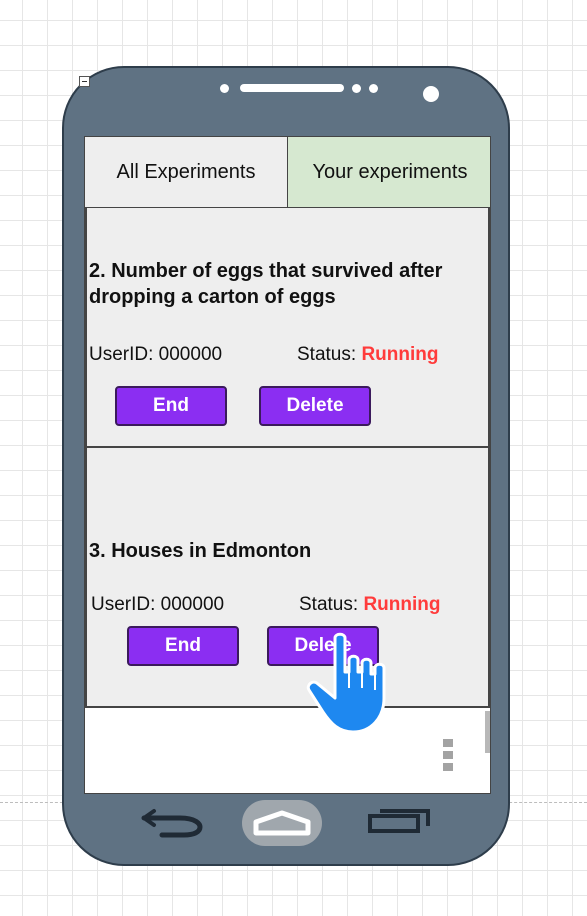 The height and width of the screenshot is (916, 587). I want to click on home-icon, so click(282, 823).